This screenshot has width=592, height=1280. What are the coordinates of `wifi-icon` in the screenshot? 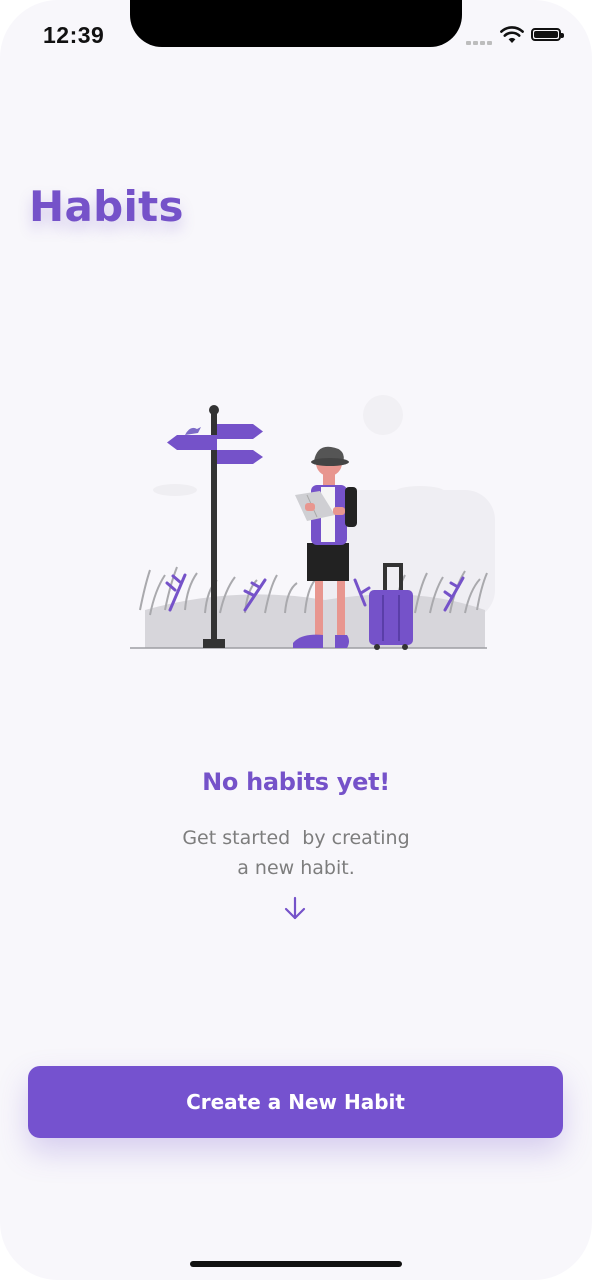 It's located at (512, 34).